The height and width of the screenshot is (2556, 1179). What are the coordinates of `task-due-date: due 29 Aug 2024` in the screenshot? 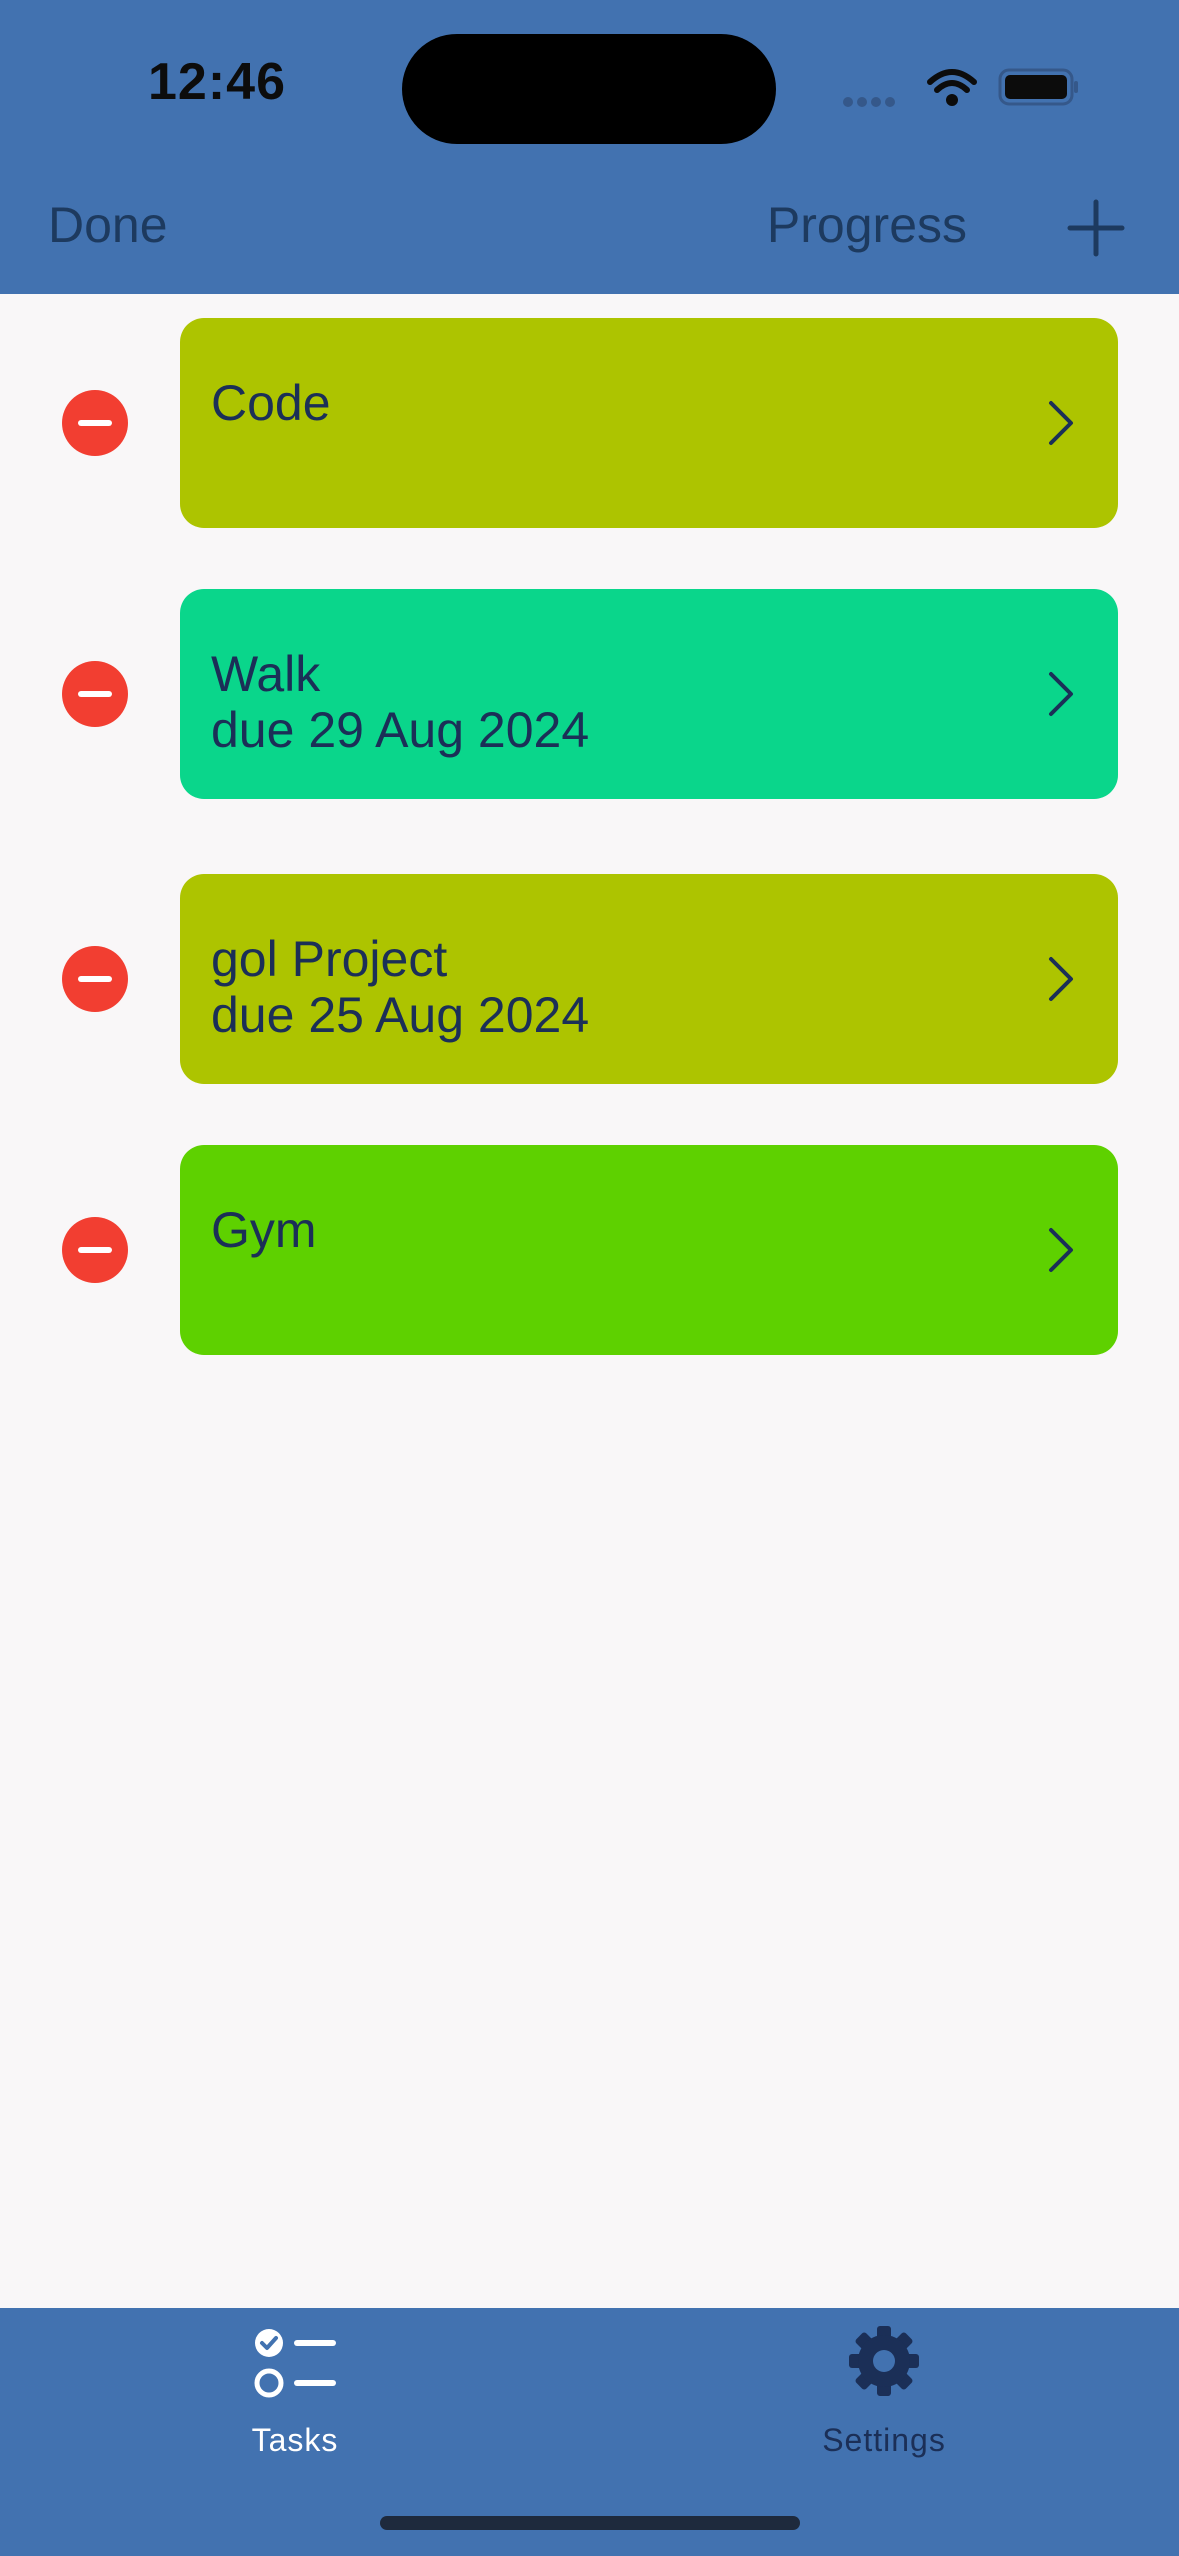 It's located at (400, 730).